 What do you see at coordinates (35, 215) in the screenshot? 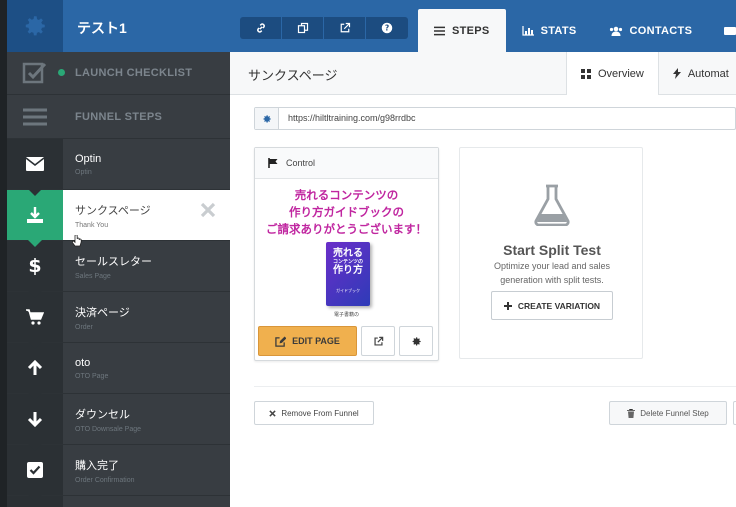
I see `download-icon` at bounding box center [35, 215].